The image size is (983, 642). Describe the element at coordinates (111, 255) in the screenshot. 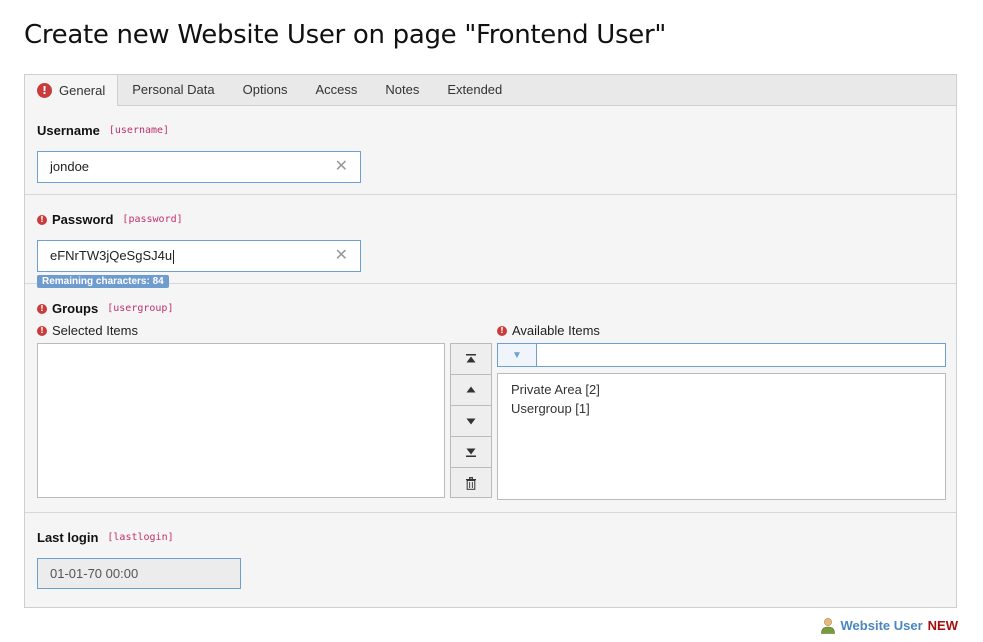

I see `password-input-value: eFNrTW3jQeSgSJ4u` at that location.